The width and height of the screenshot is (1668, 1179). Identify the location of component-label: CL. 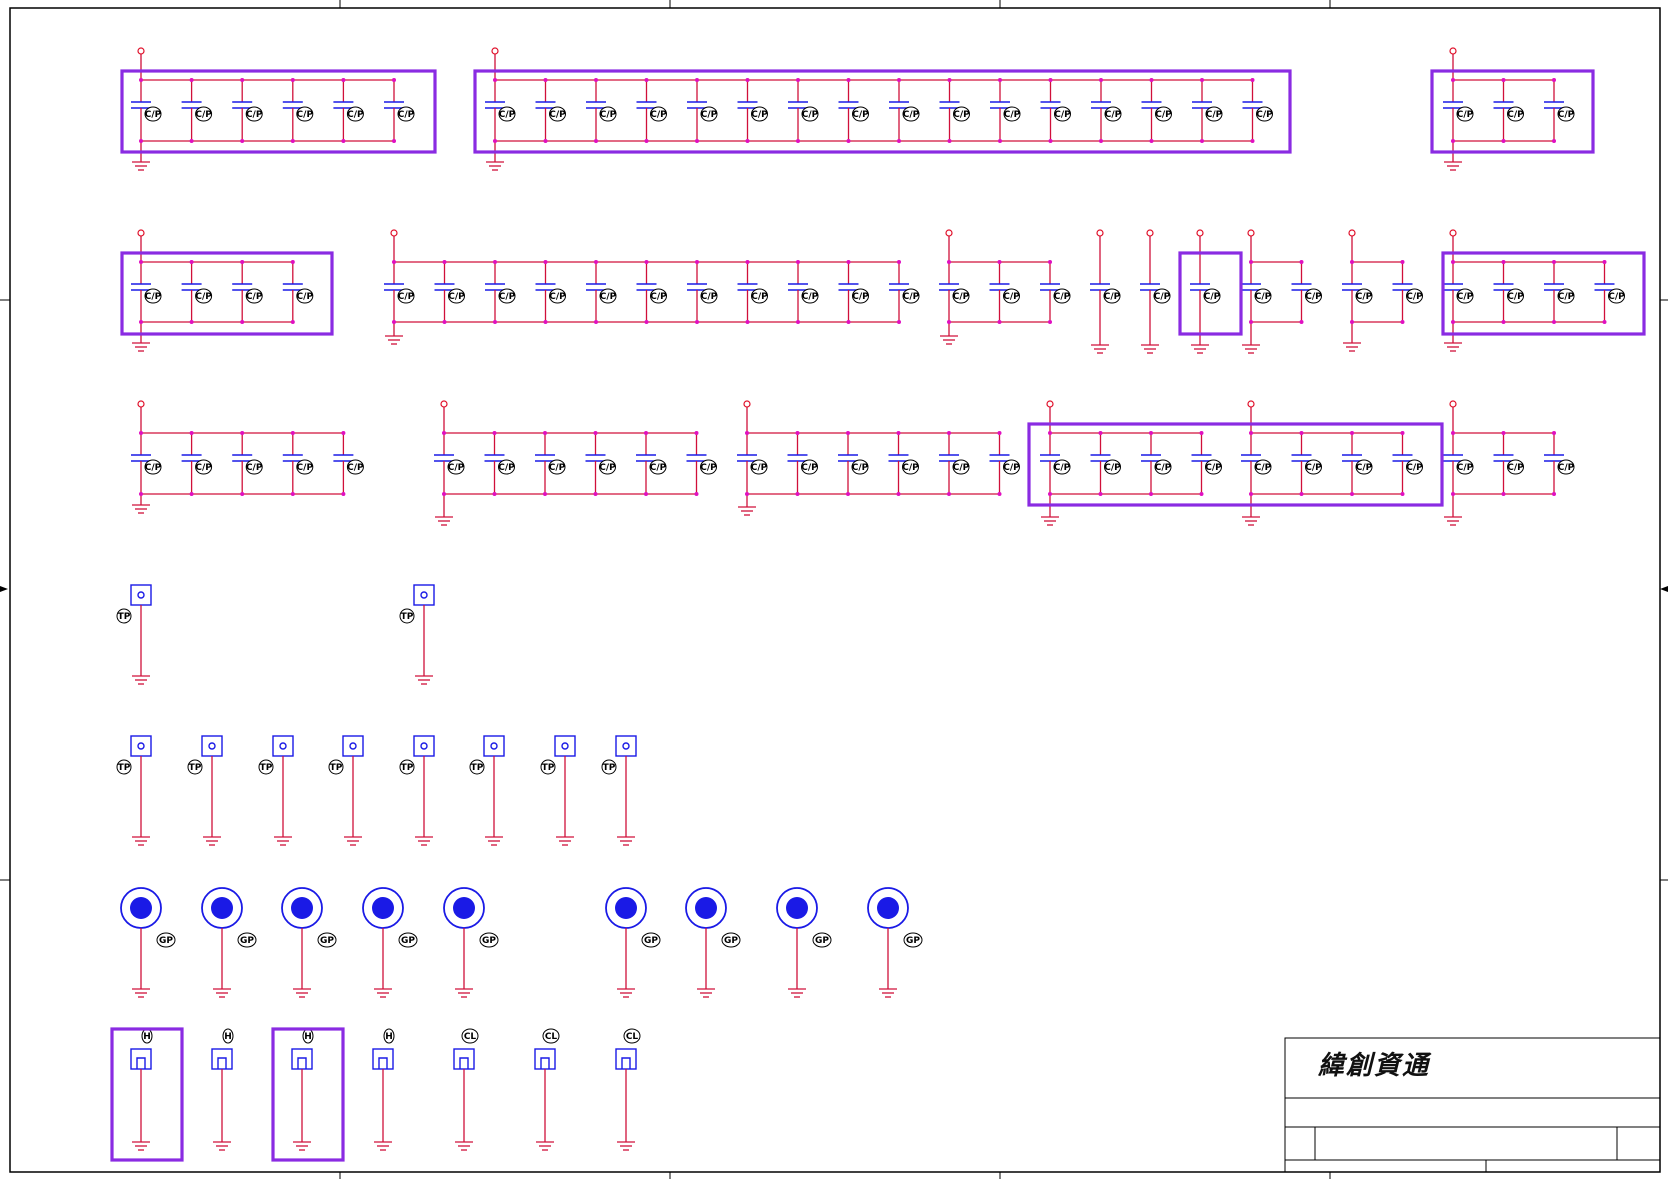
(632, 1036).